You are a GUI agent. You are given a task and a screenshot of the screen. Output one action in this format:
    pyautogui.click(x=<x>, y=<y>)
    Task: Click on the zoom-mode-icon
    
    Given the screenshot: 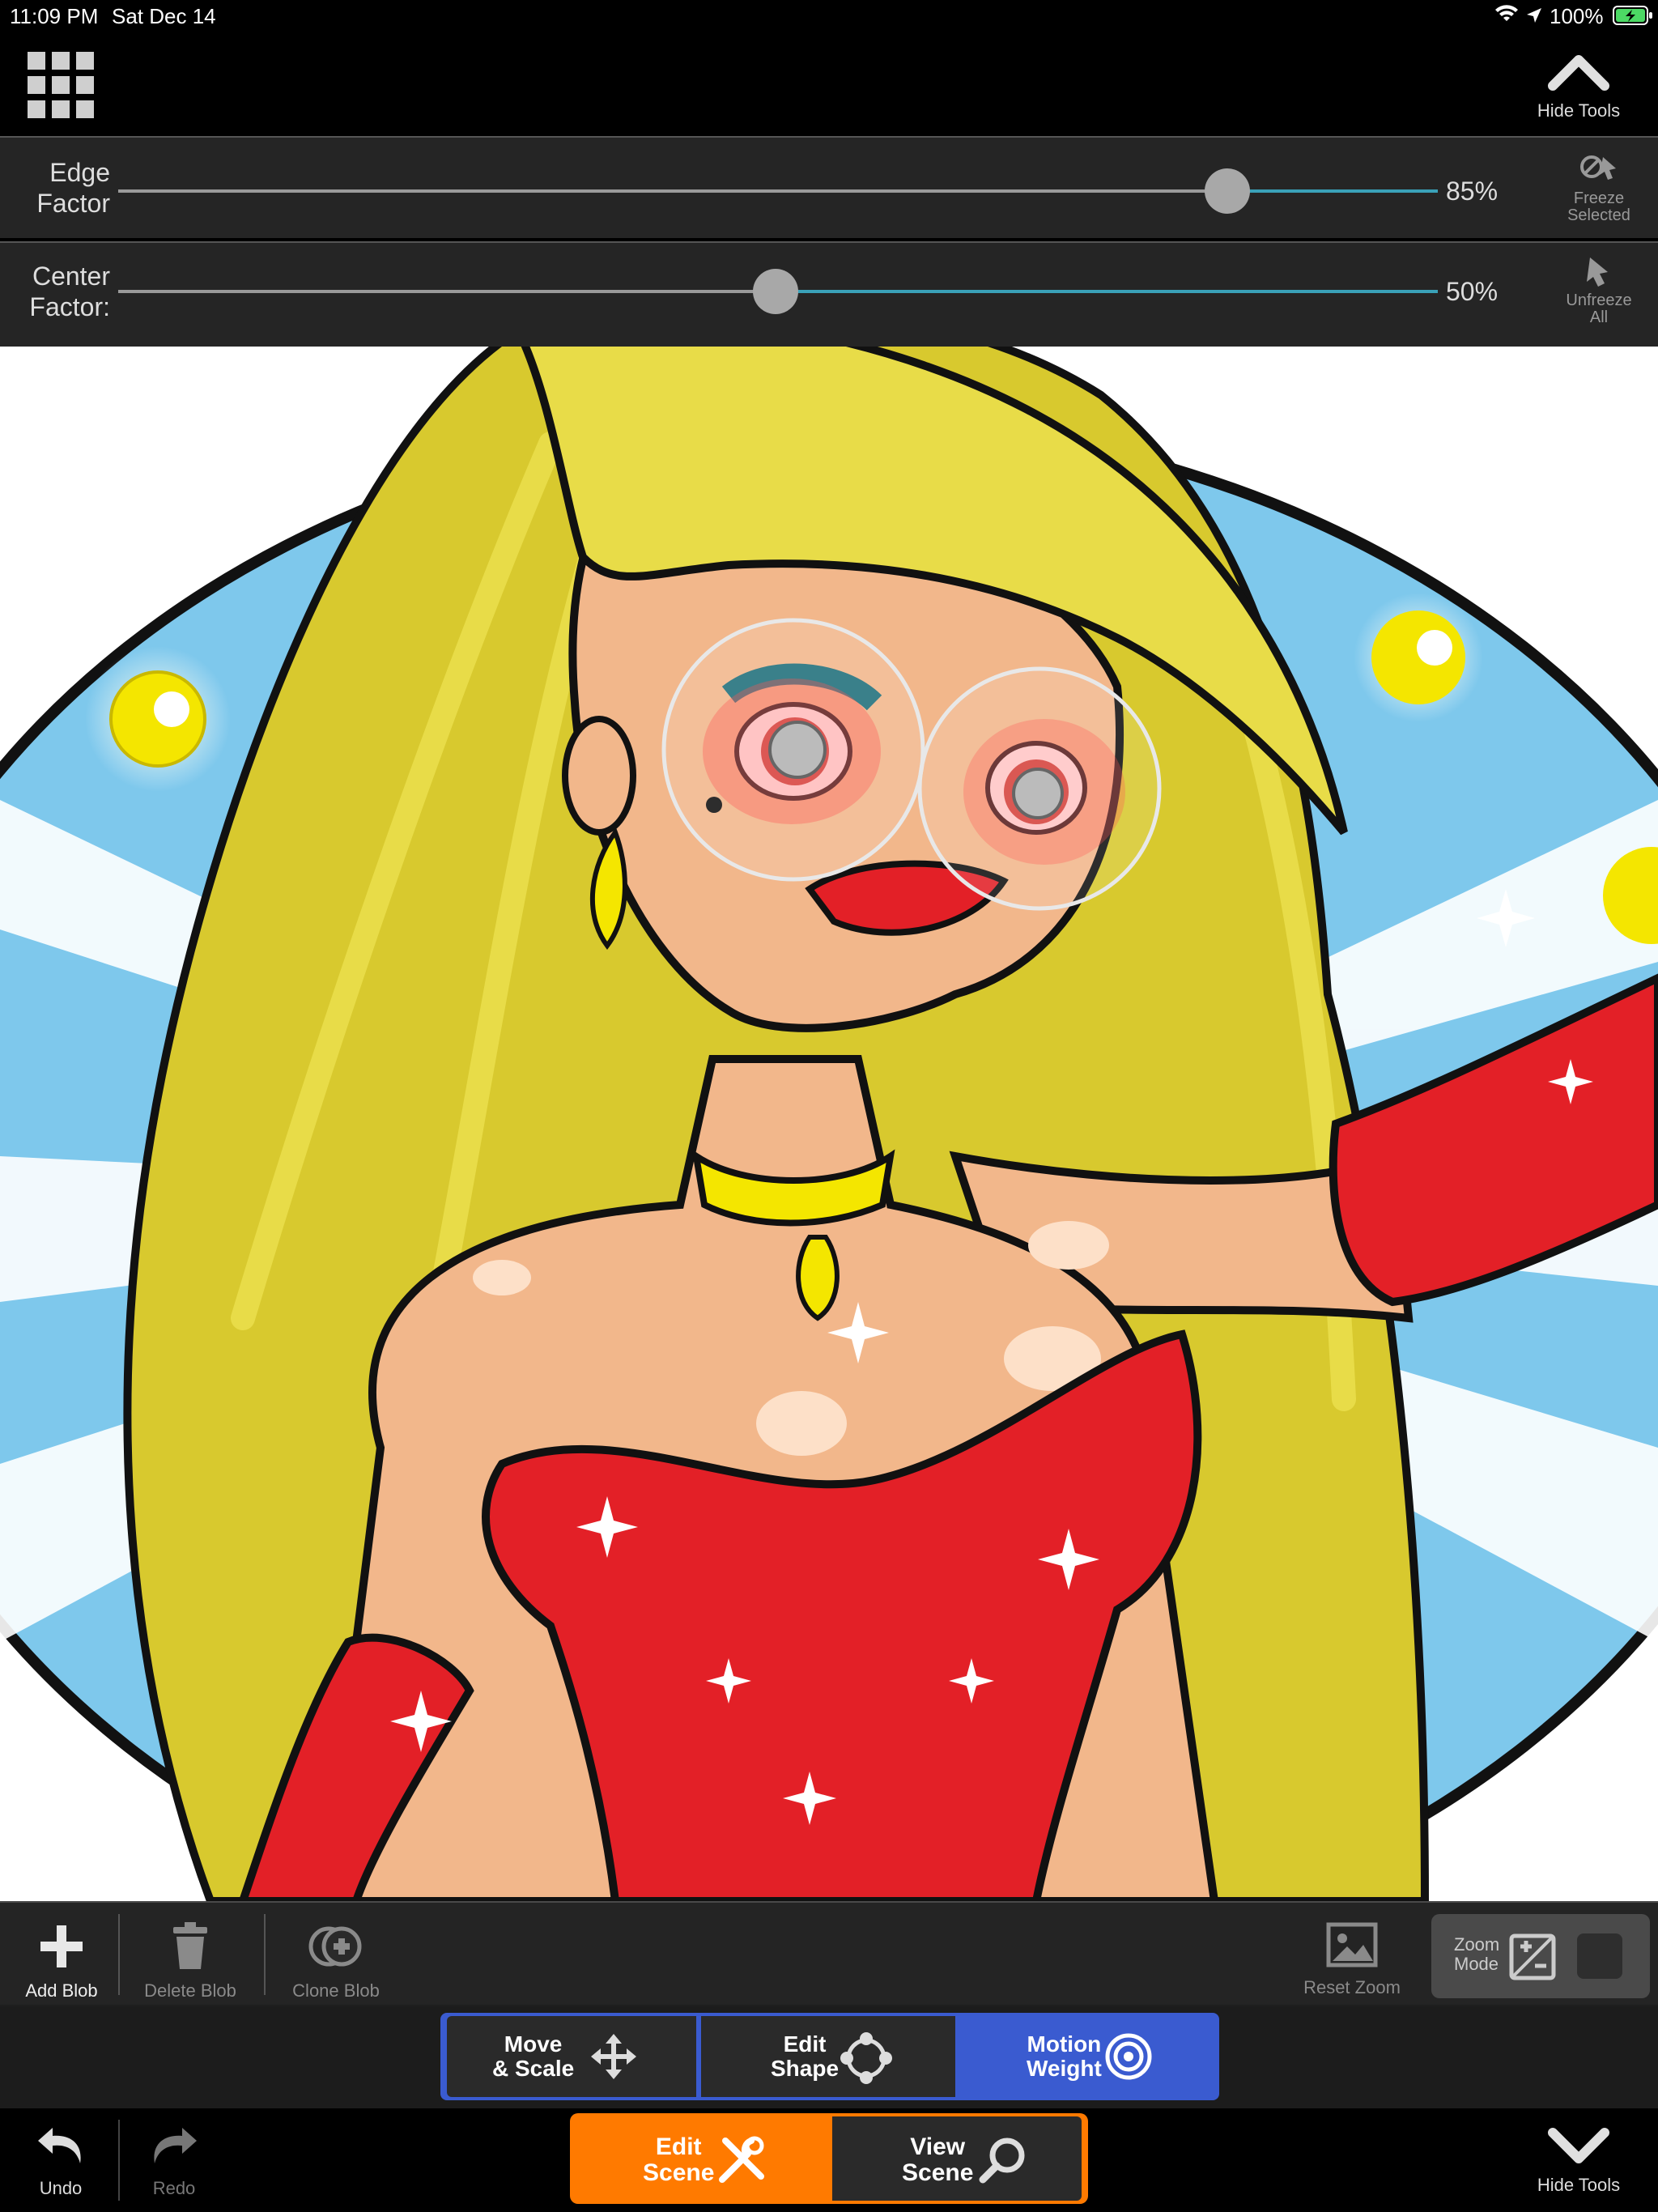 What is the action you would take?
    pyautogui.click(x=1532, y=1957)
    